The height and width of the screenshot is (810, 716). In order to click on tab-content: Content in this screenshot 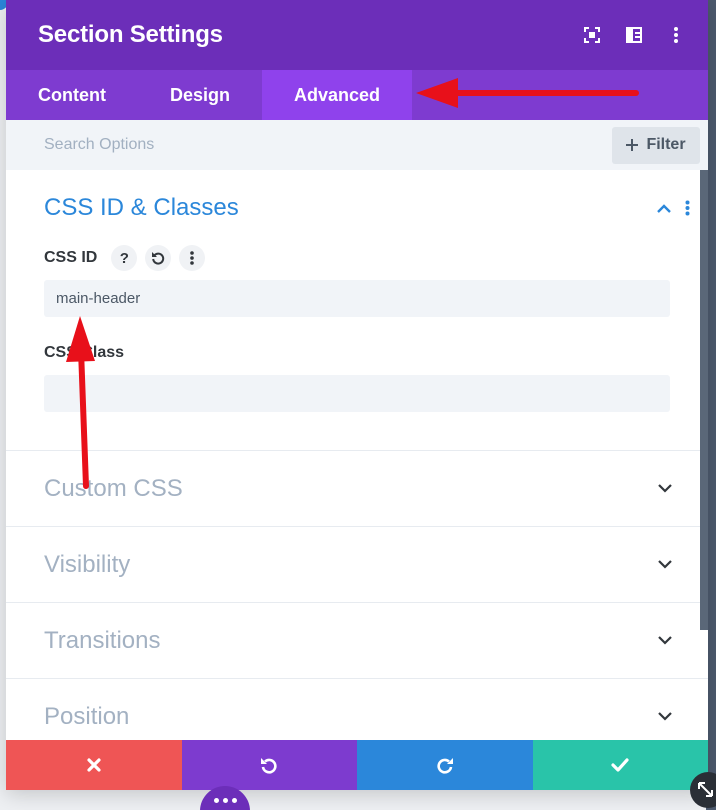, I will do `click(72, 95)`.